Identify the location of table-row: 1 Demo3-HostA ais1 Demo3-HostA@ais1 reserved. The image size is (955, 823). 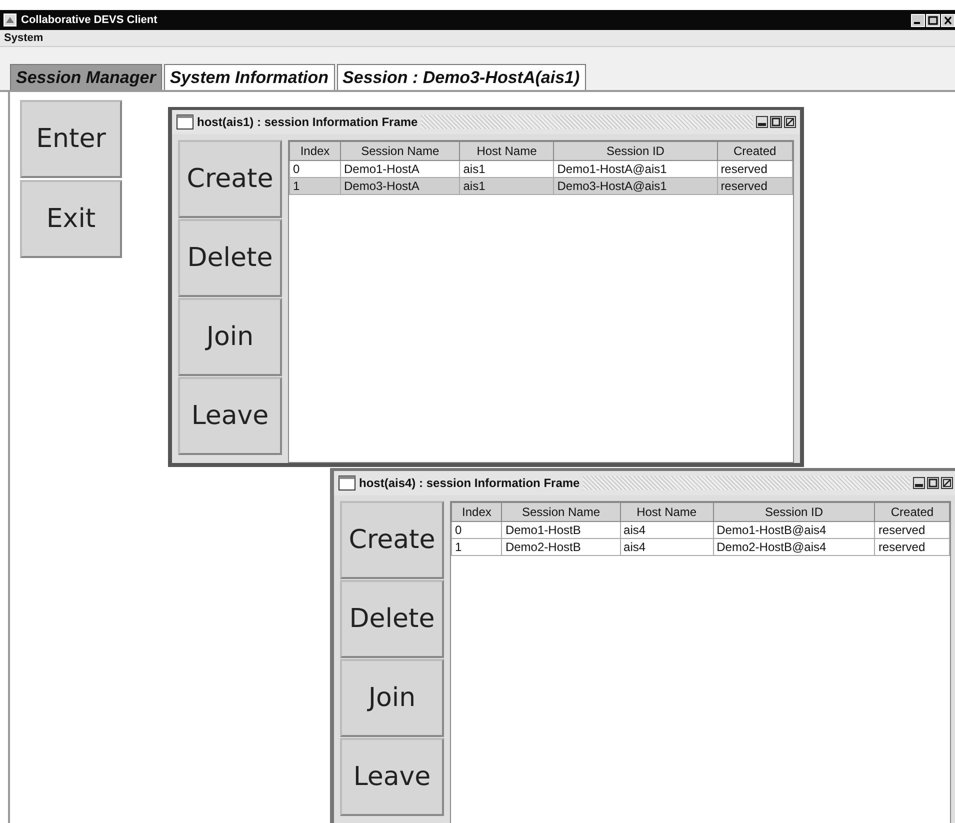
(541, 186).